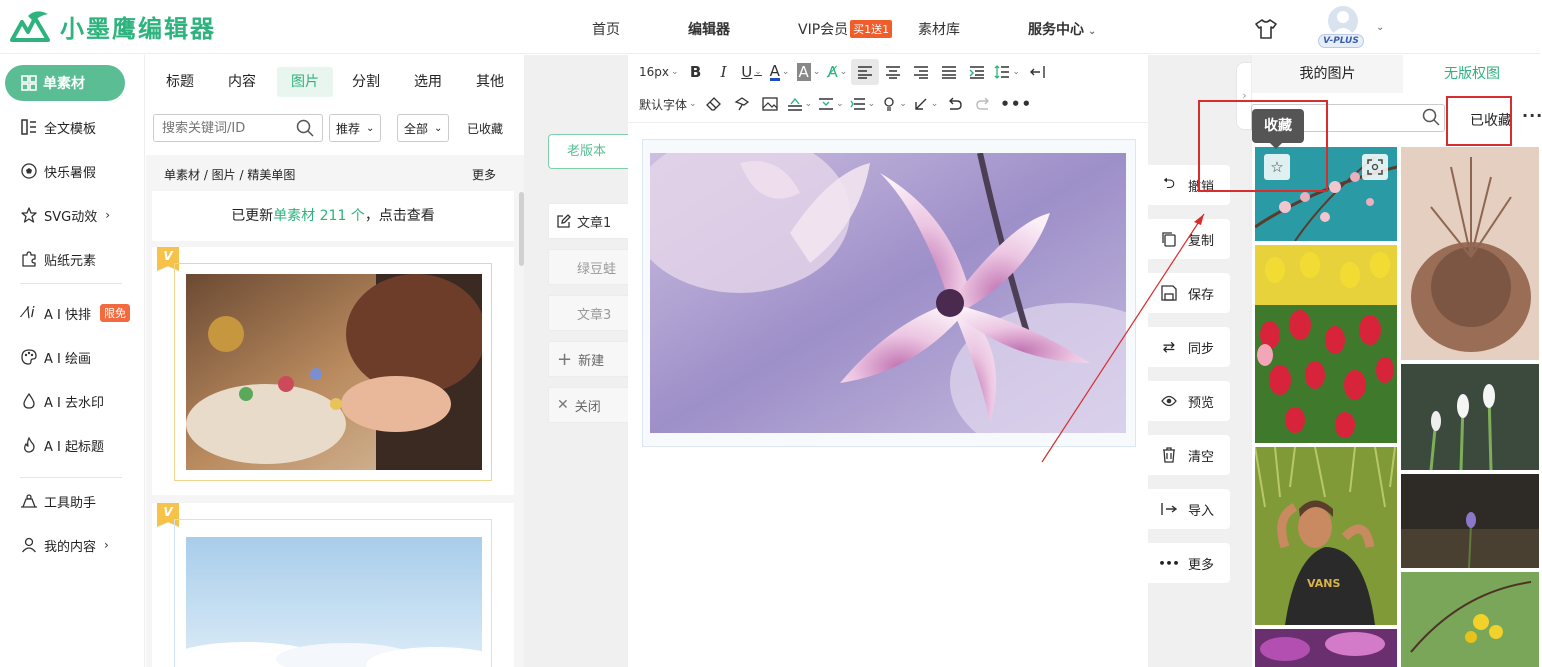  I want to click on more-label: 更多, so click(1201, 565).